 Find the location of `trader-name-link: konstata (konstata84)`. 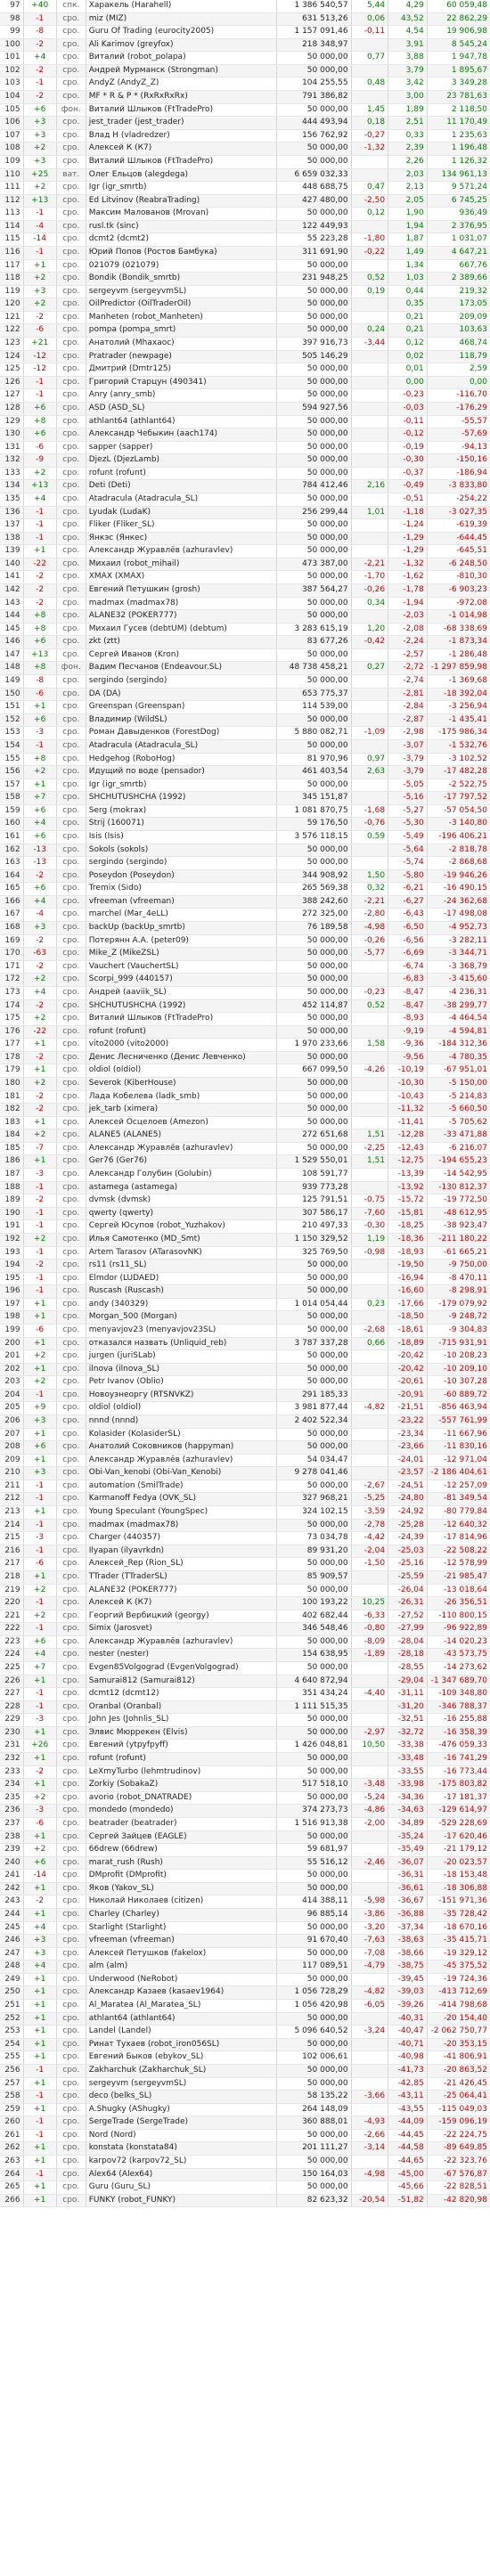

trader-name-link: konstata (konstata84) is located at coordinates (181, 2148).